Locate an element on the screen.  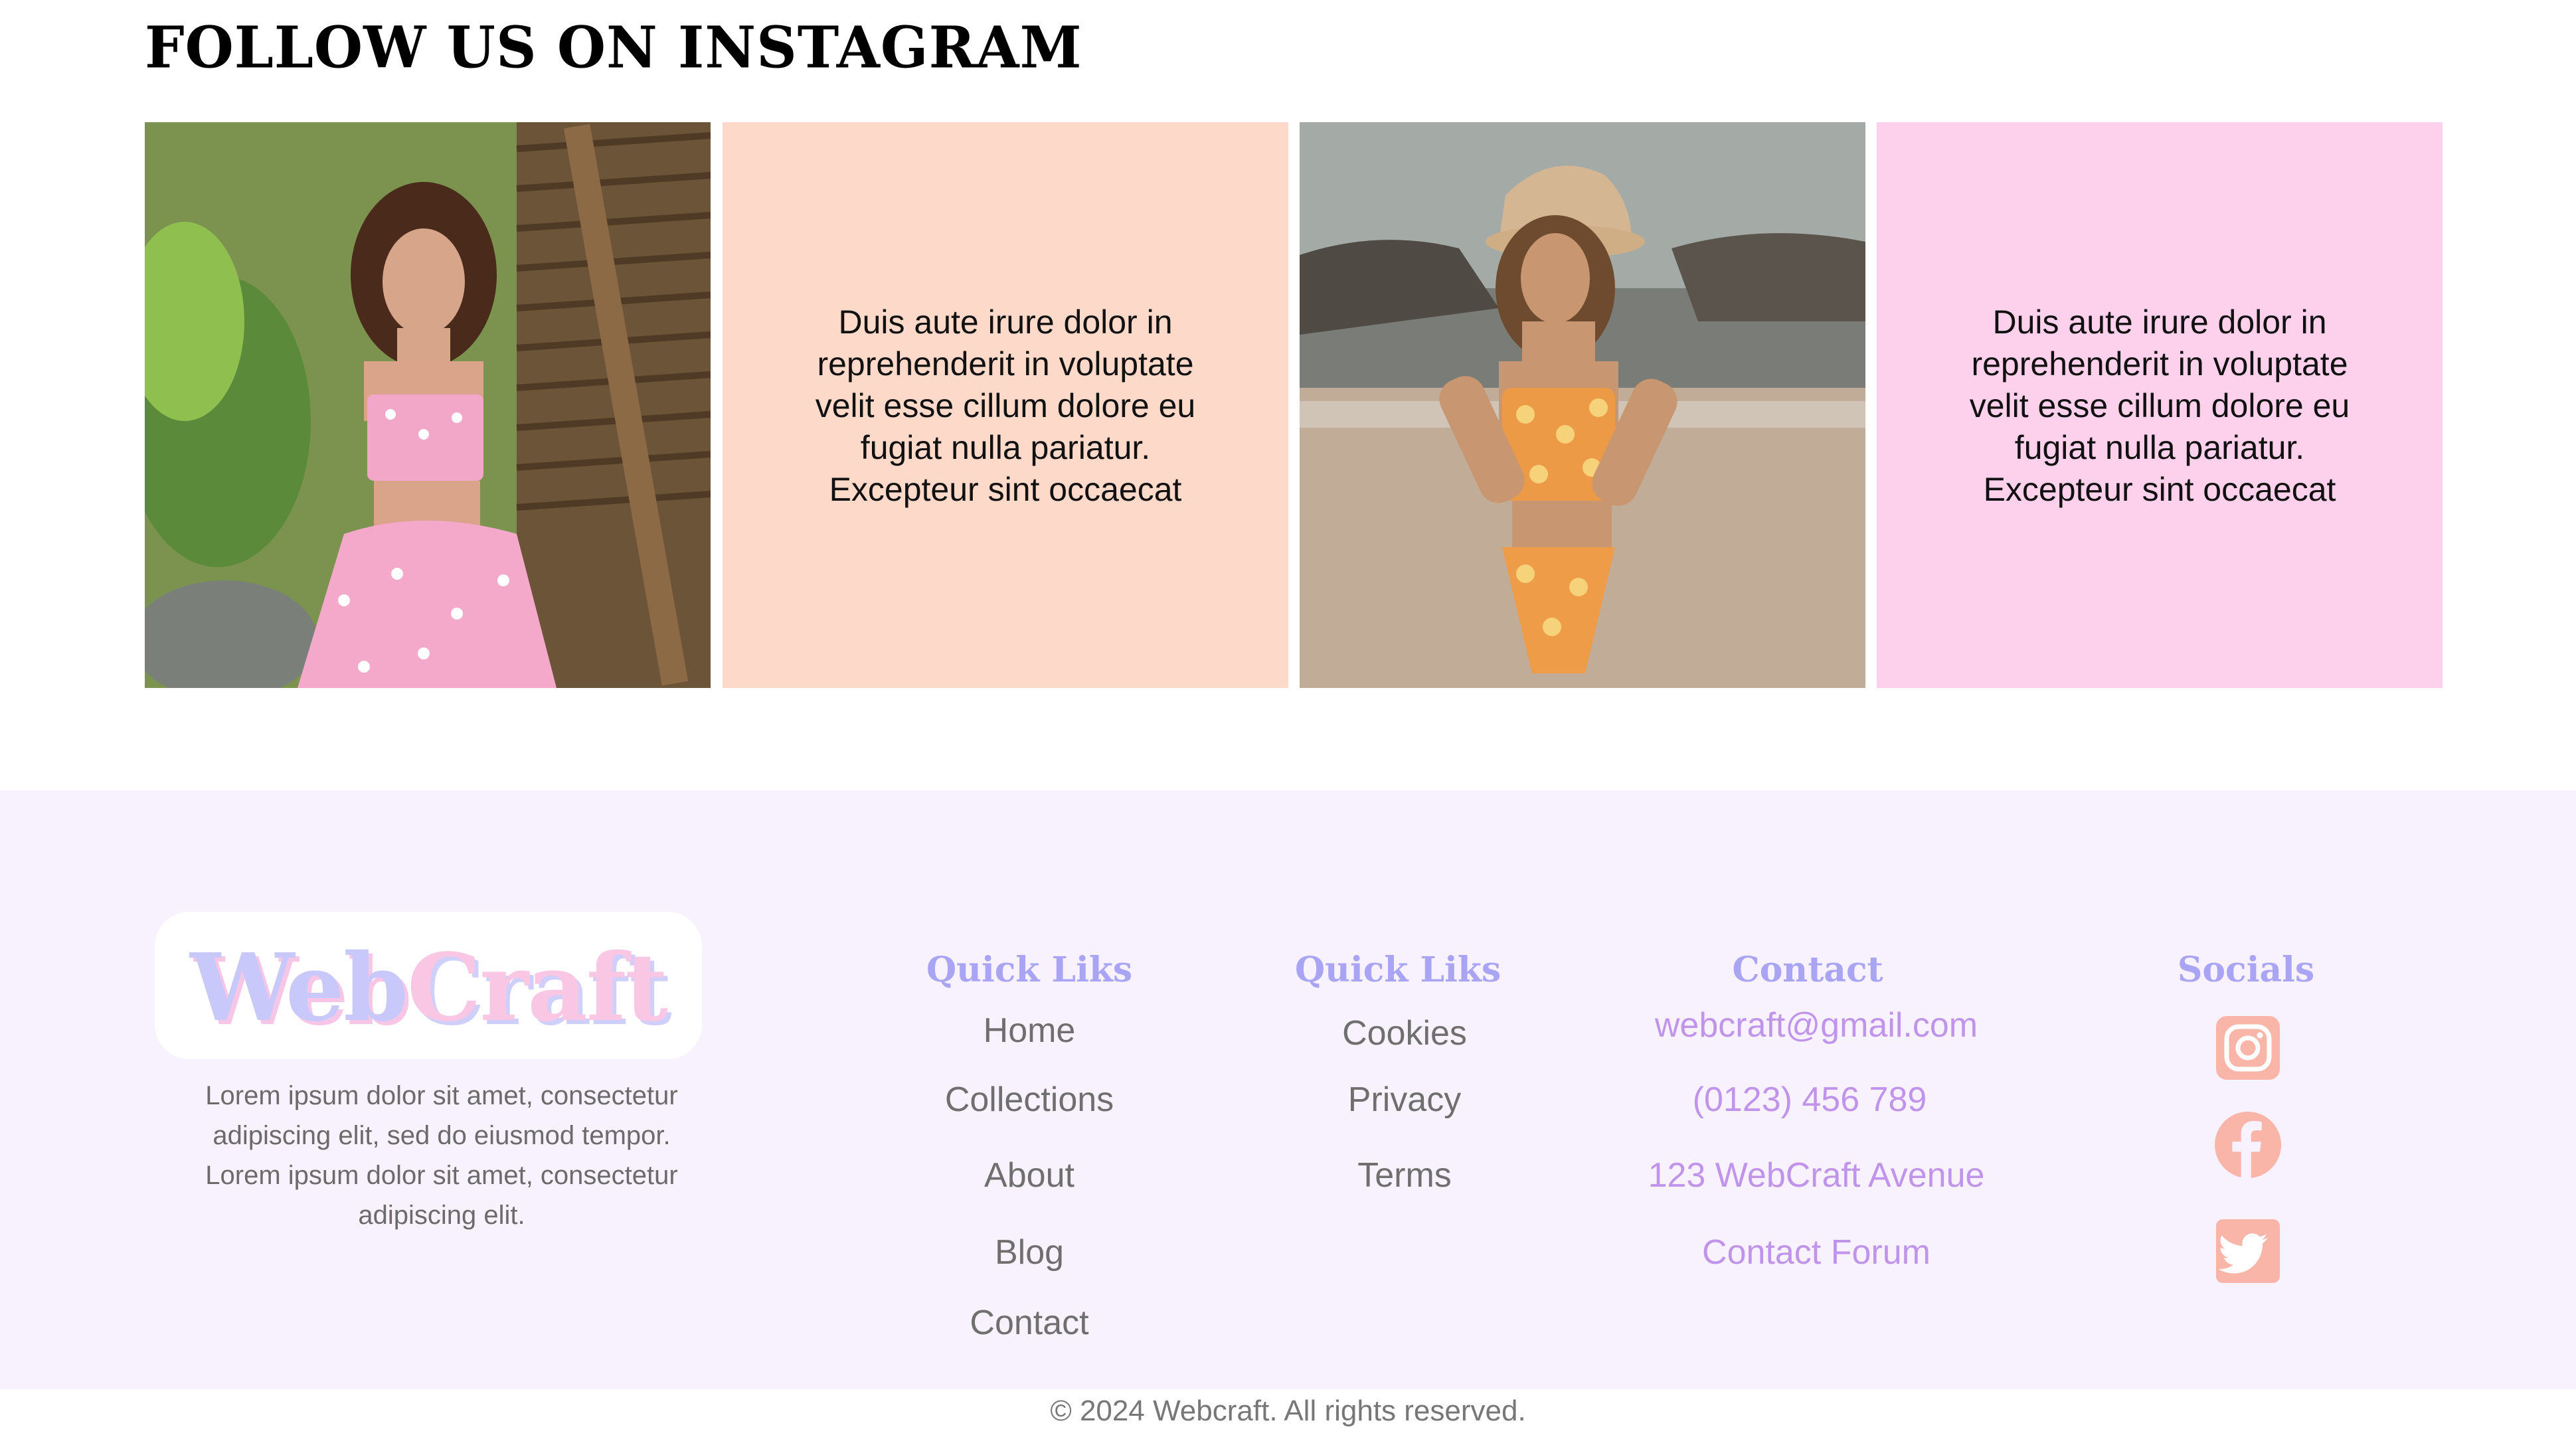
instagram-icon is located at coordinates (2248, 1048).